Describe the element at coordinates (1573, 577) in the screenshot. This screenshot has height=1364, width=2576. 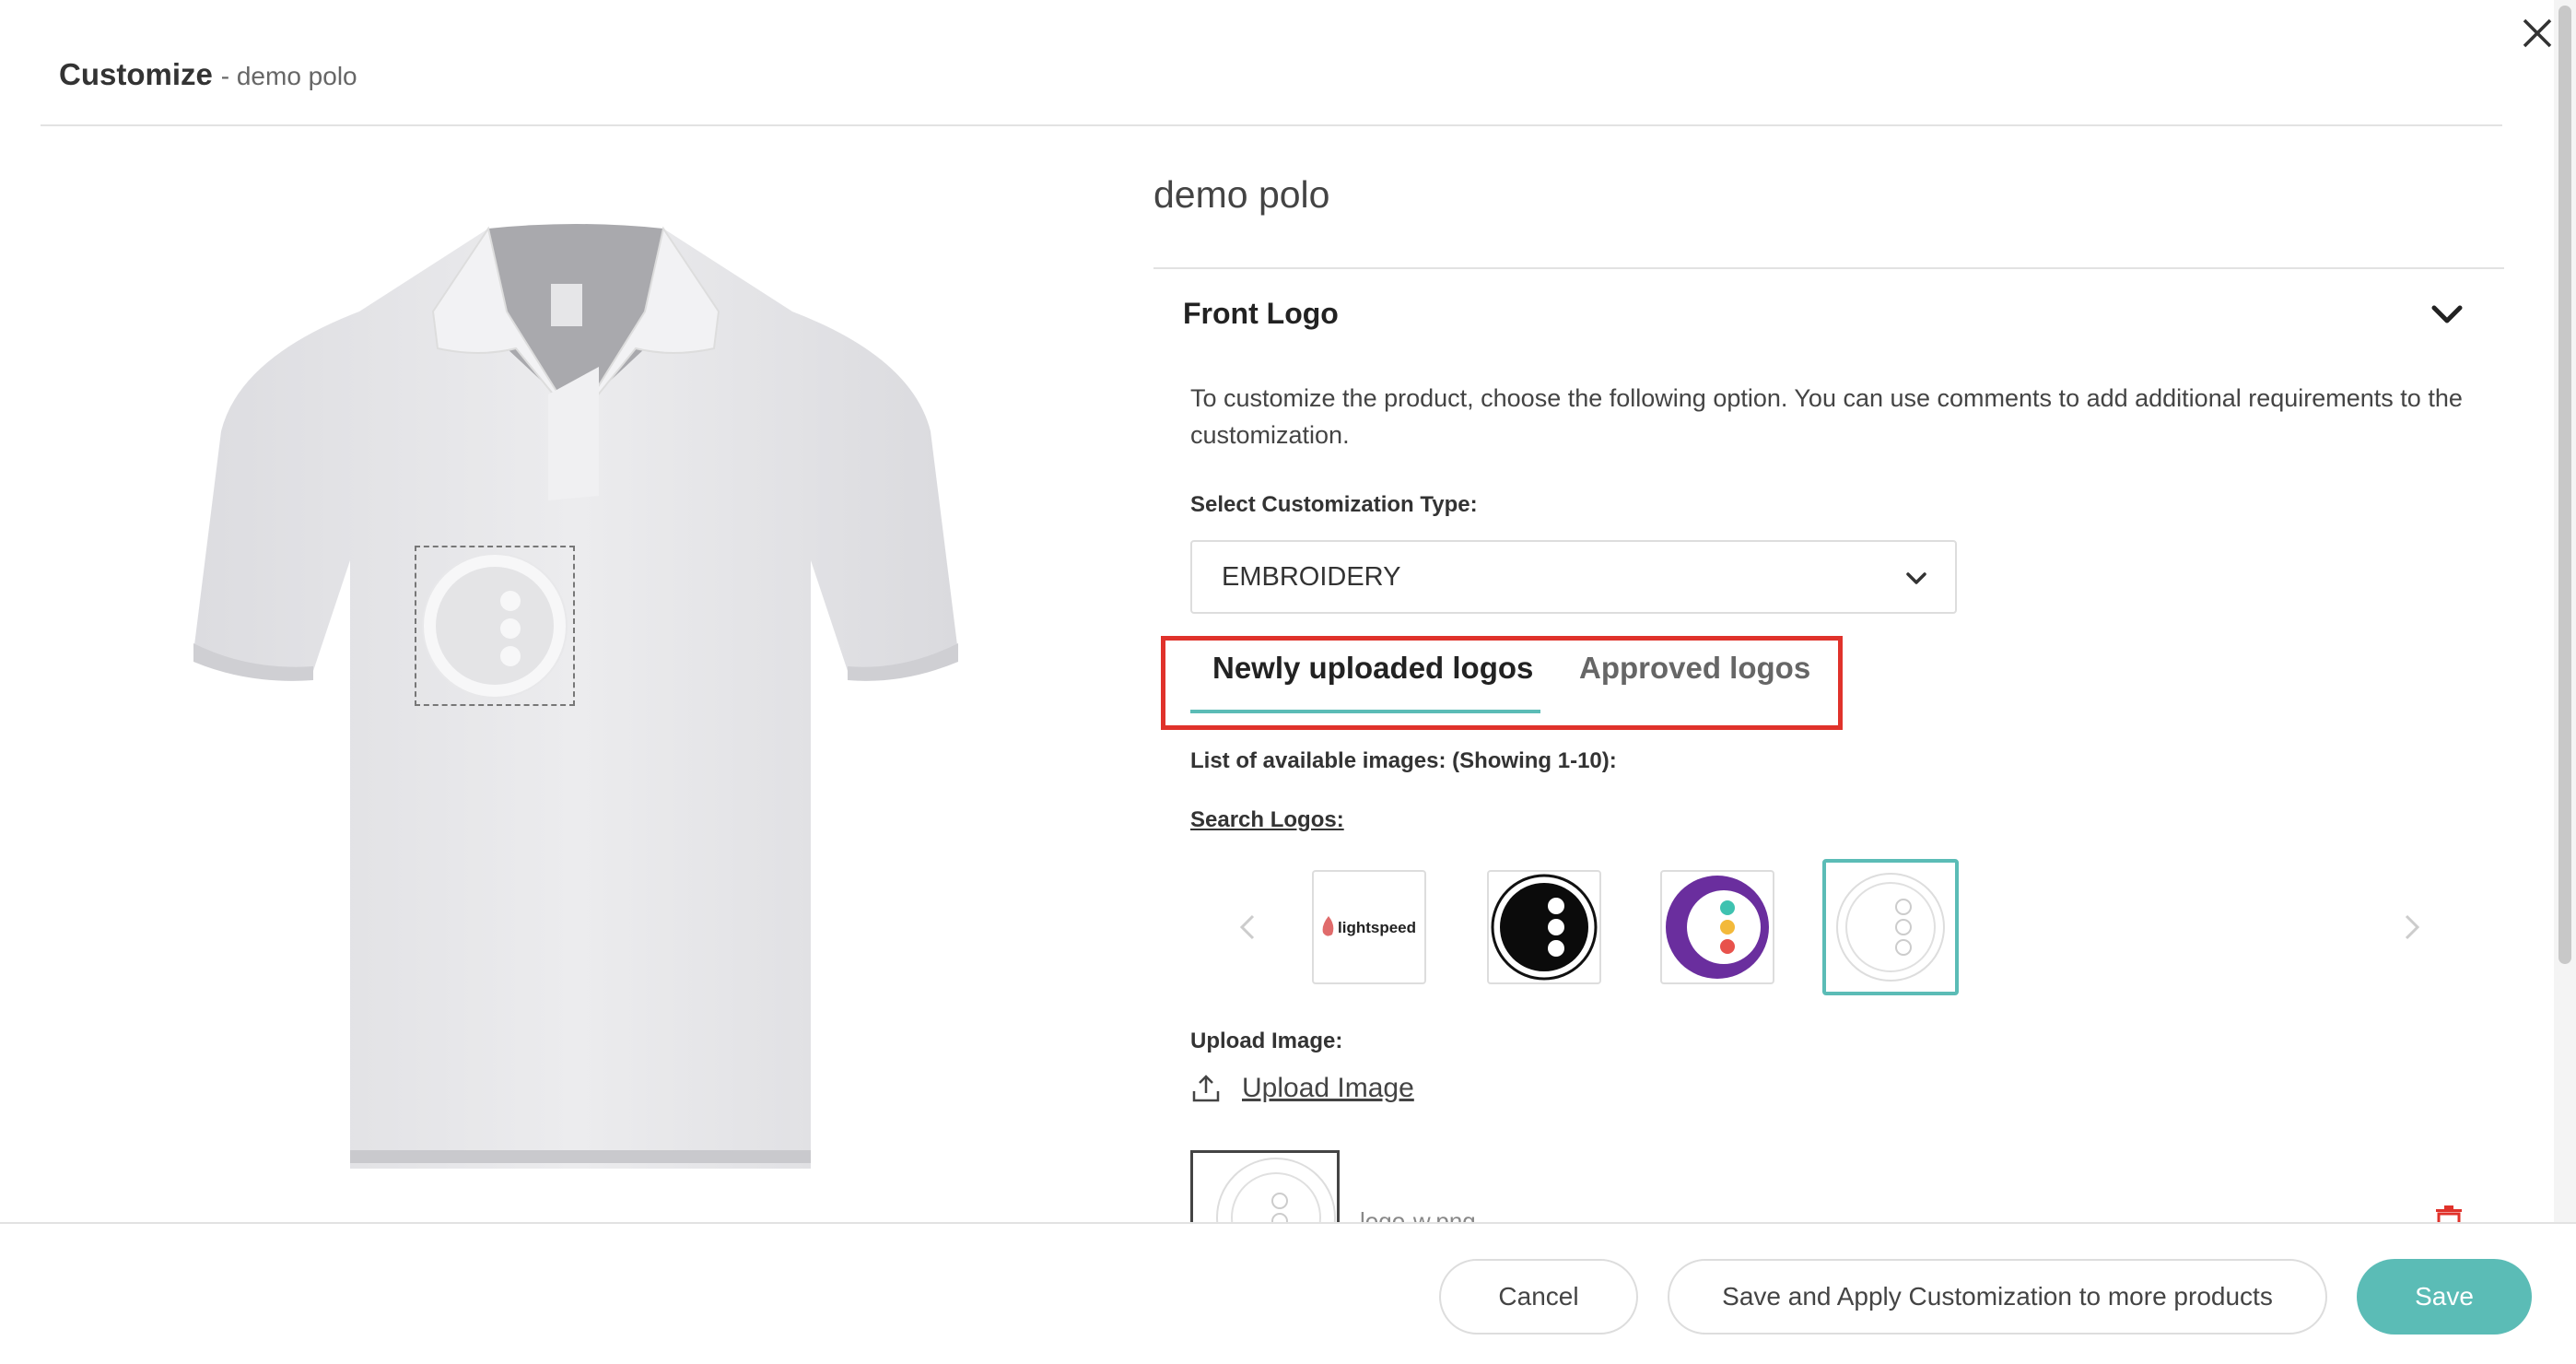
I see `customization-type-select: EMBROIDERY` at that location.